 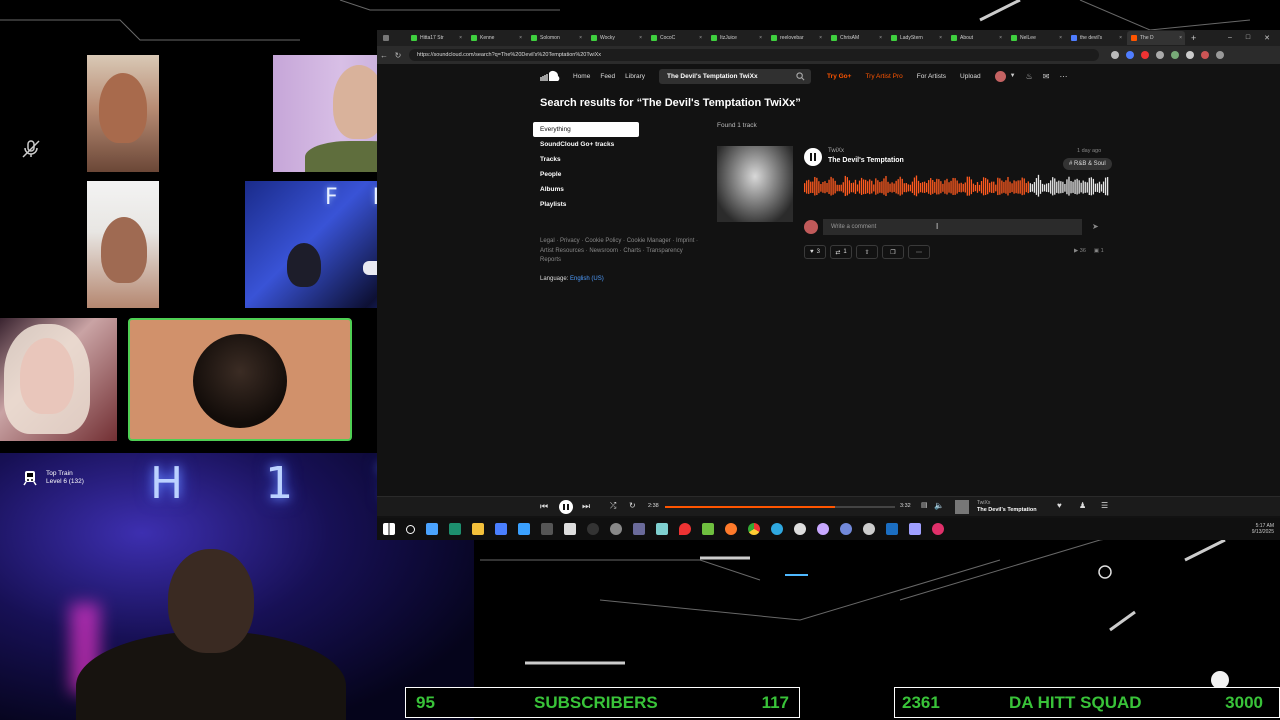 I want to click on browser-tab: the devil's ×, so click(x=1096, y=38).